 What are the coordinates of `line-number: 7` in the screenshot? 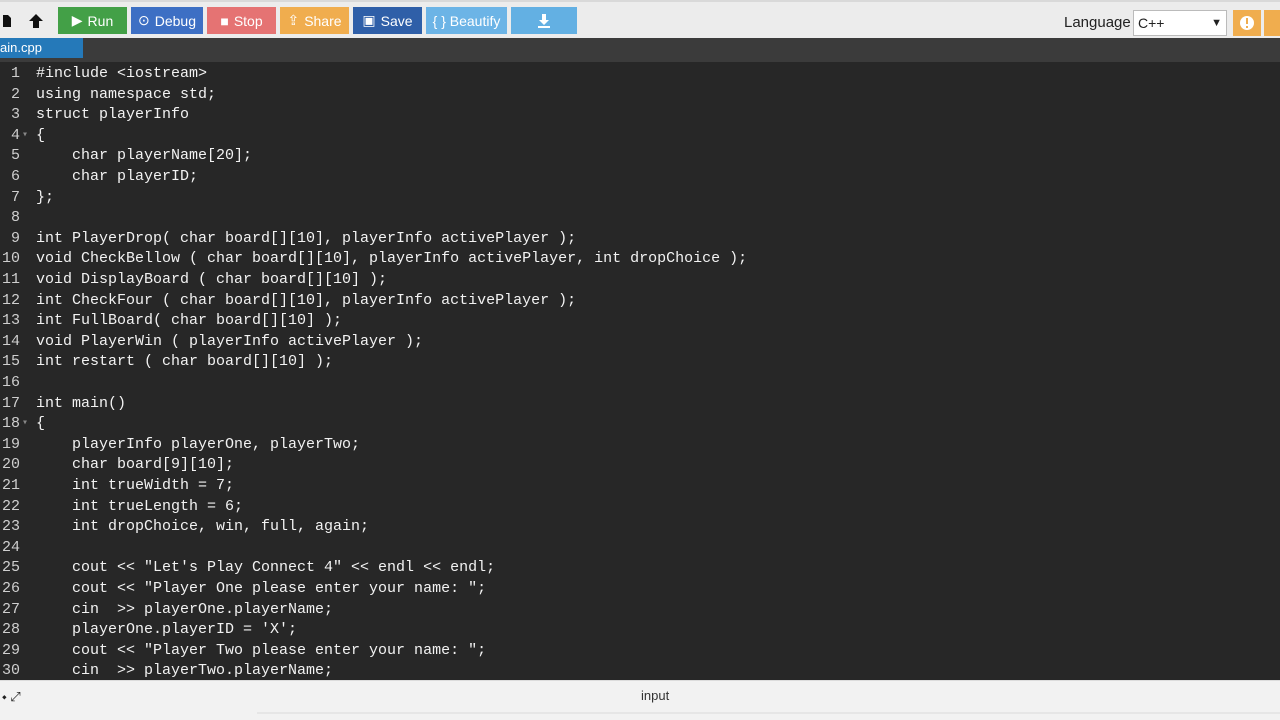 It's located at (15, 197).